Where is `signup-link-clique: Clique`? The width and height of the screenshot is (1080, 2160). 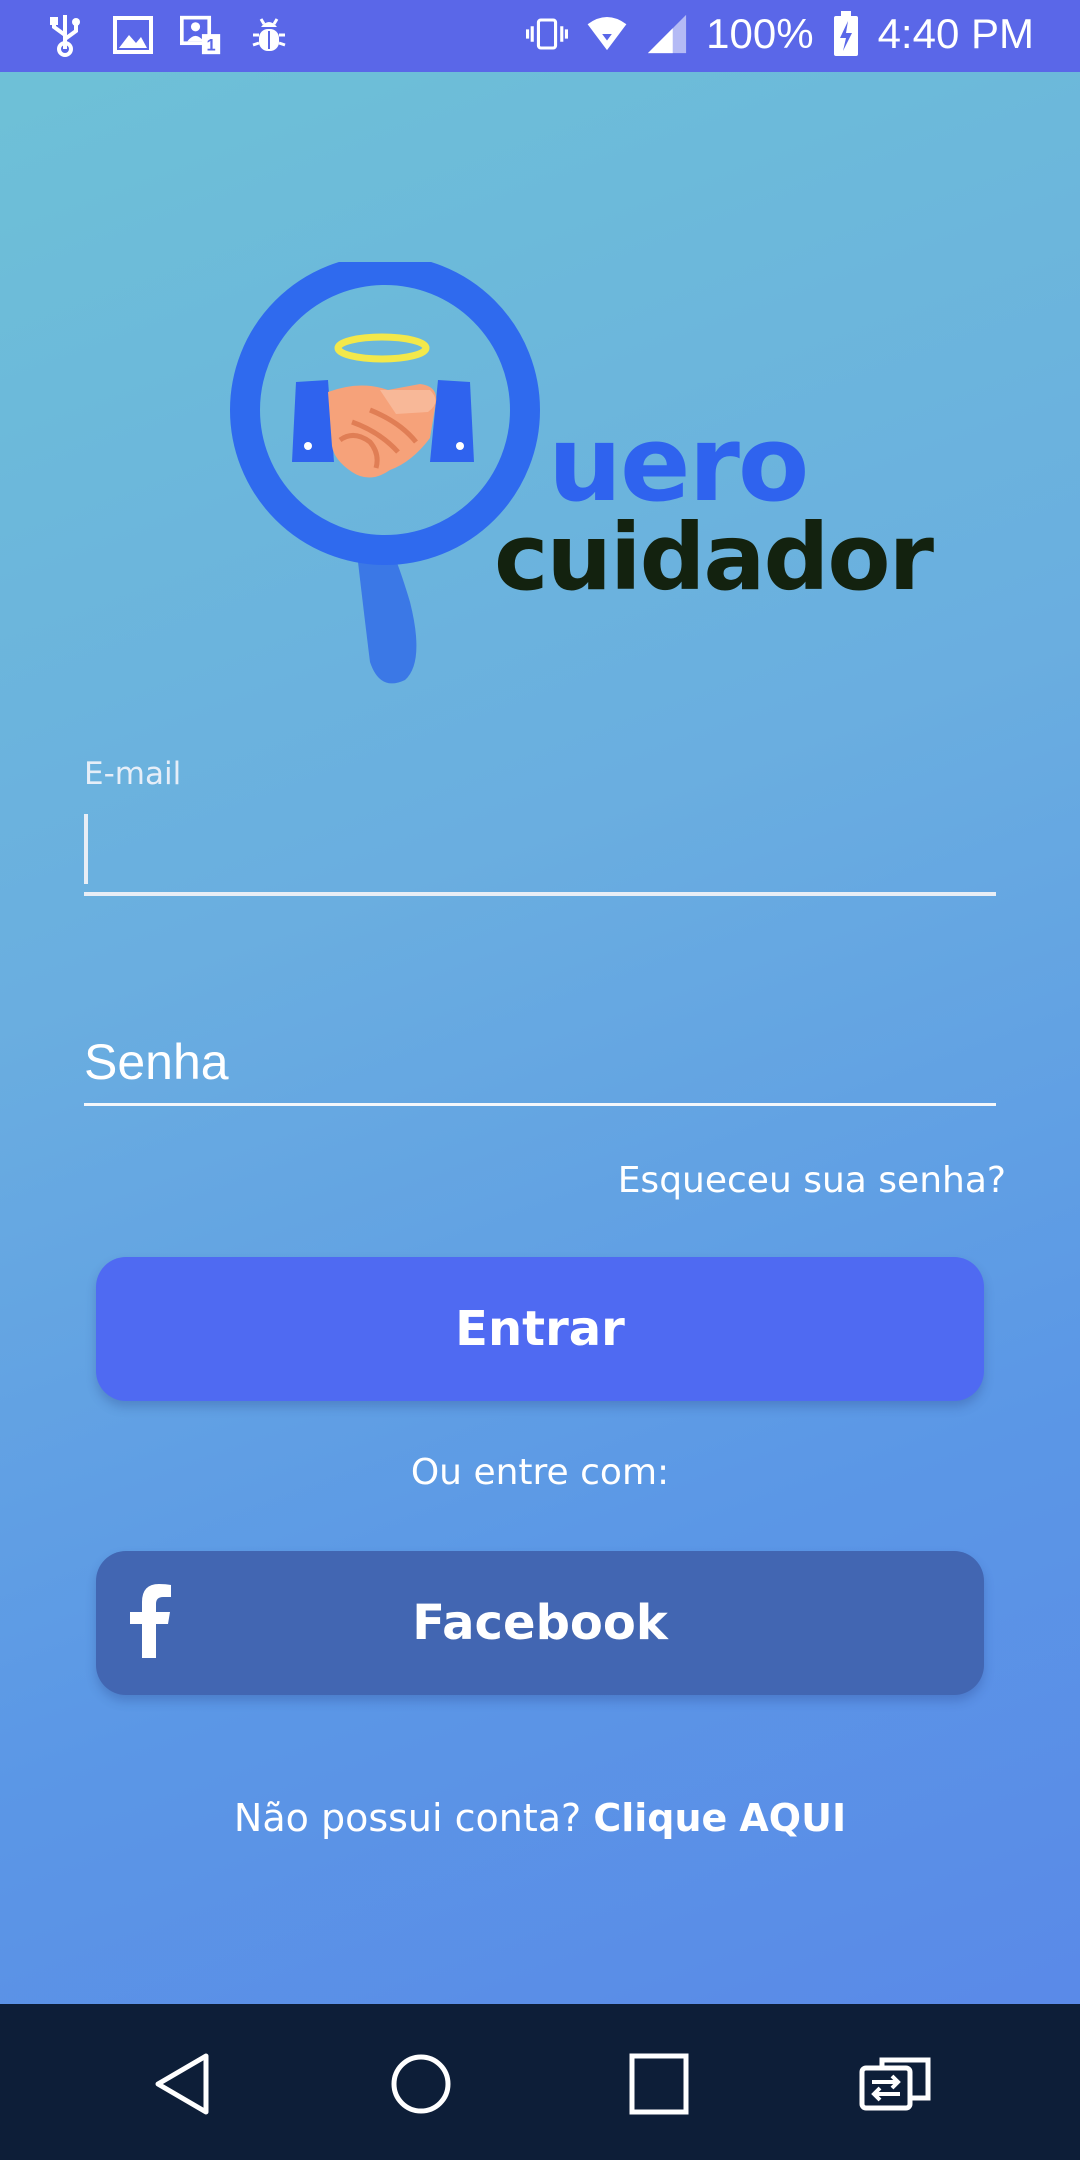 signup-link-clique: Clique is located at coordinates (660, 1818).